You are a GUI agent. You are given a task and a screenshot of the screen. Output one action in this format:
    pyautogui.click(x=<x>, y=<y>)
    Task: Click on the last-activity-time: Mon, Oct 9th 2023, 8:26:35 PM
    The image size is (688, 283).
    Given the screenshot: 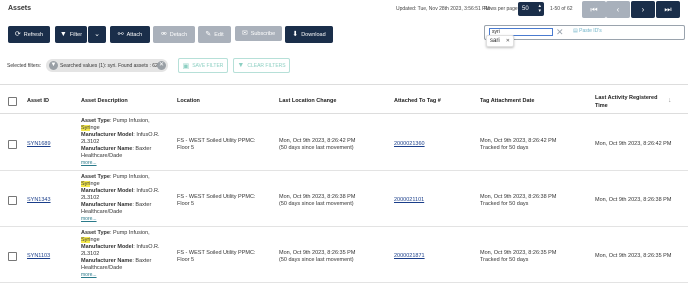 What is the action you would take?
    pyautogui.click(x=633, y=256)
    